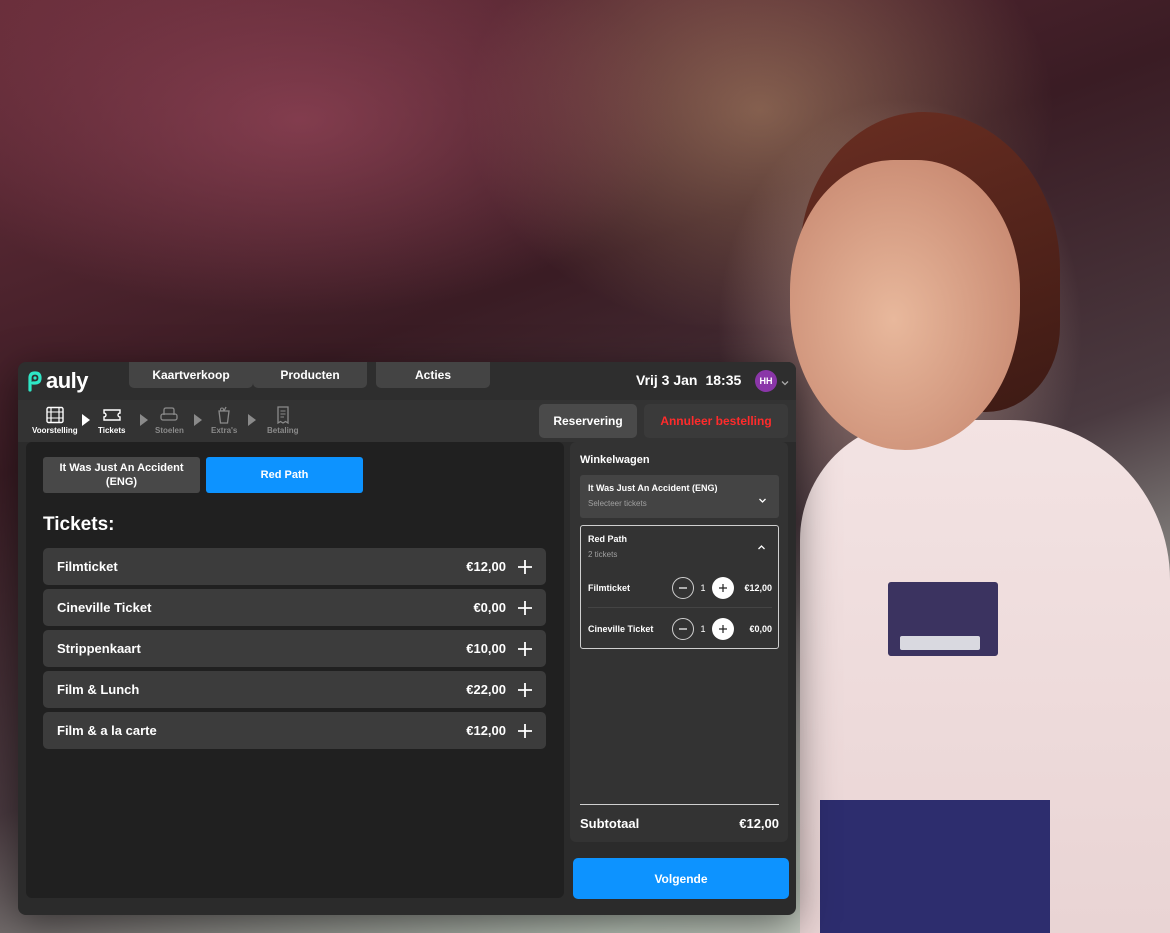  What do you see at coordinates (121, 475) in the screenshot?
I see `film-tab-it-was-just-an-accident: It Was Just An Accident (ENG)` at bounding box center [121, 475].